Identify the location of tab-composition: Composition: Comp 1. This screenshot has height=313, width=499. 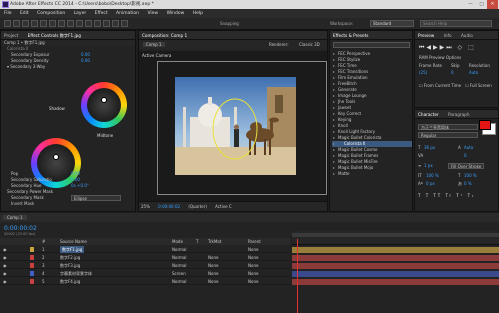
(164, 35).